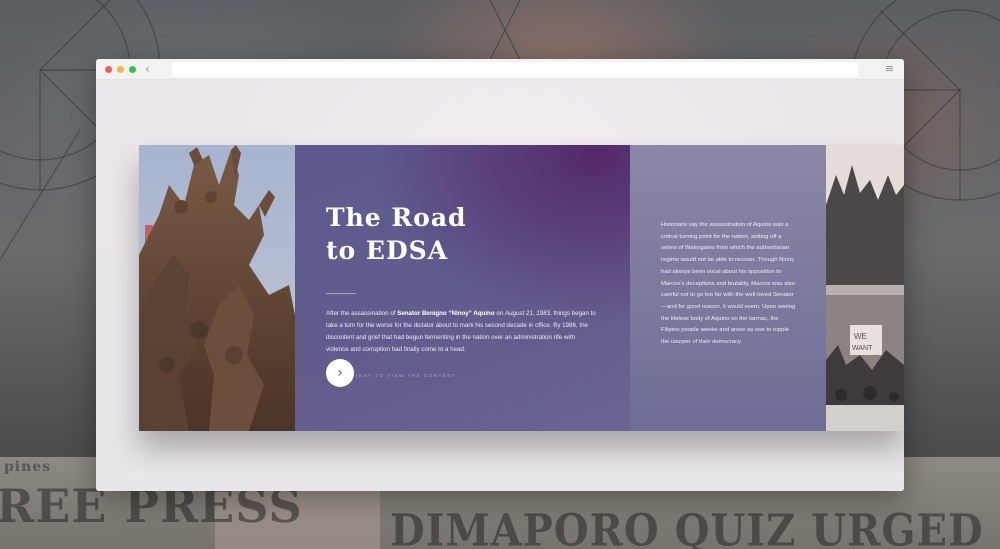 This screenshot has width=1000, height=549. I want to click on newspaper-headline: DIMAPORO QUIZ URGED, so click(687, 526).